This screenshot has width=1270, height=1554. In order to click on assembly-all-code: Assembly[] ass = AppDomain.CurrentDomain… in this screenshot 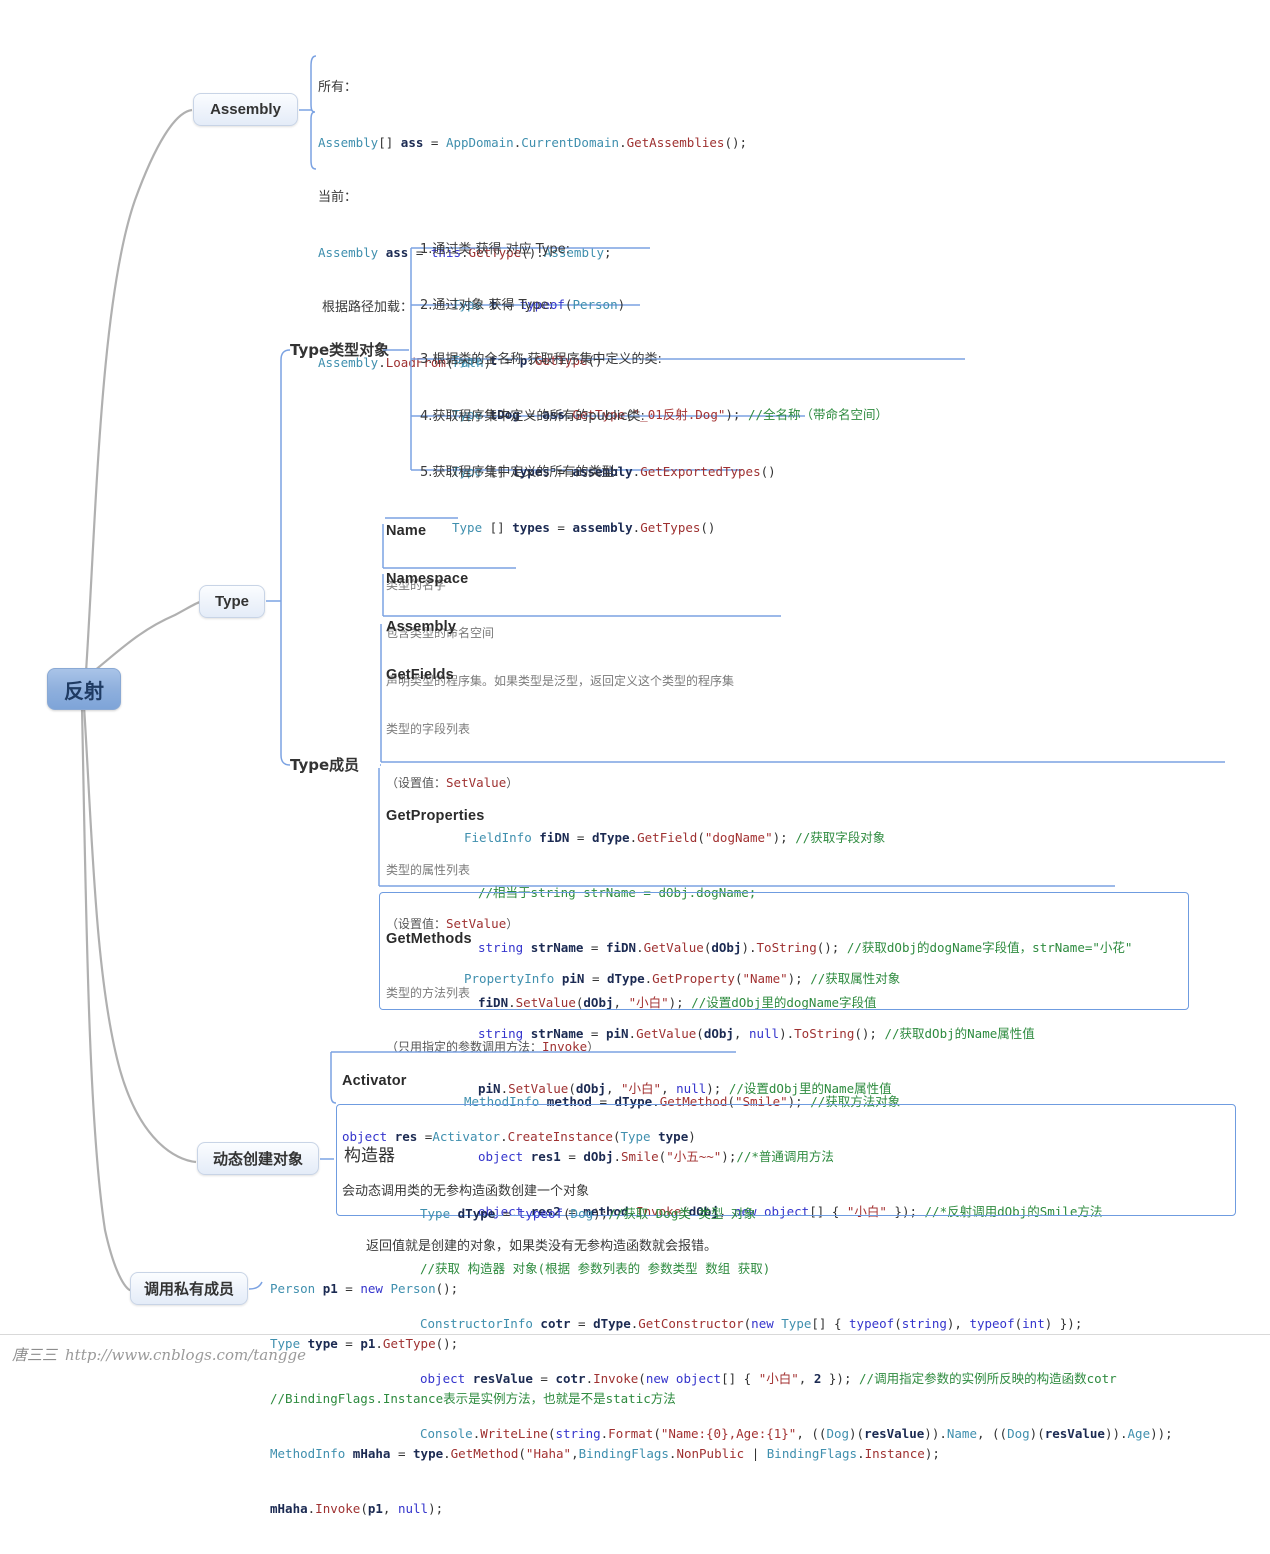, I will do `click(533, 142)`.